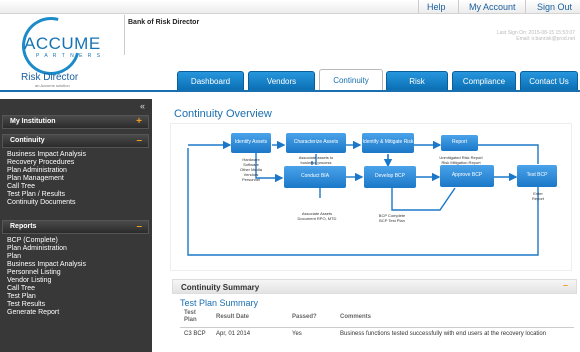 The image size is (580, 352). I want to click on column-header-comments: Comments, so click(356, 317).